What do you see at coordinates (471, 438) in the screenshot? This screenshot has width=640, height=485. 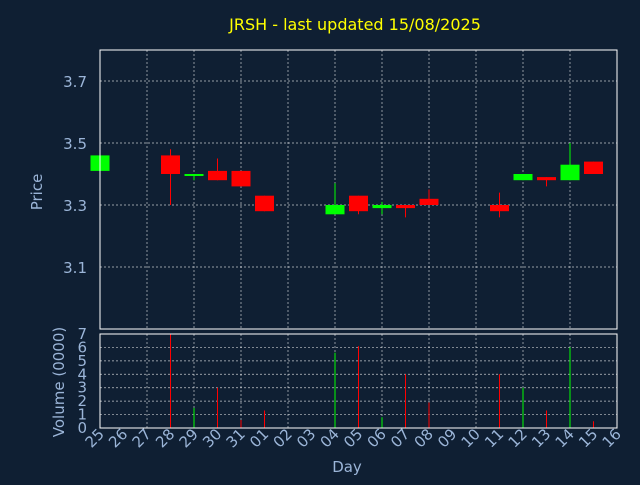 I see `day-tick-label: 10` at bounding box center [471, 438].